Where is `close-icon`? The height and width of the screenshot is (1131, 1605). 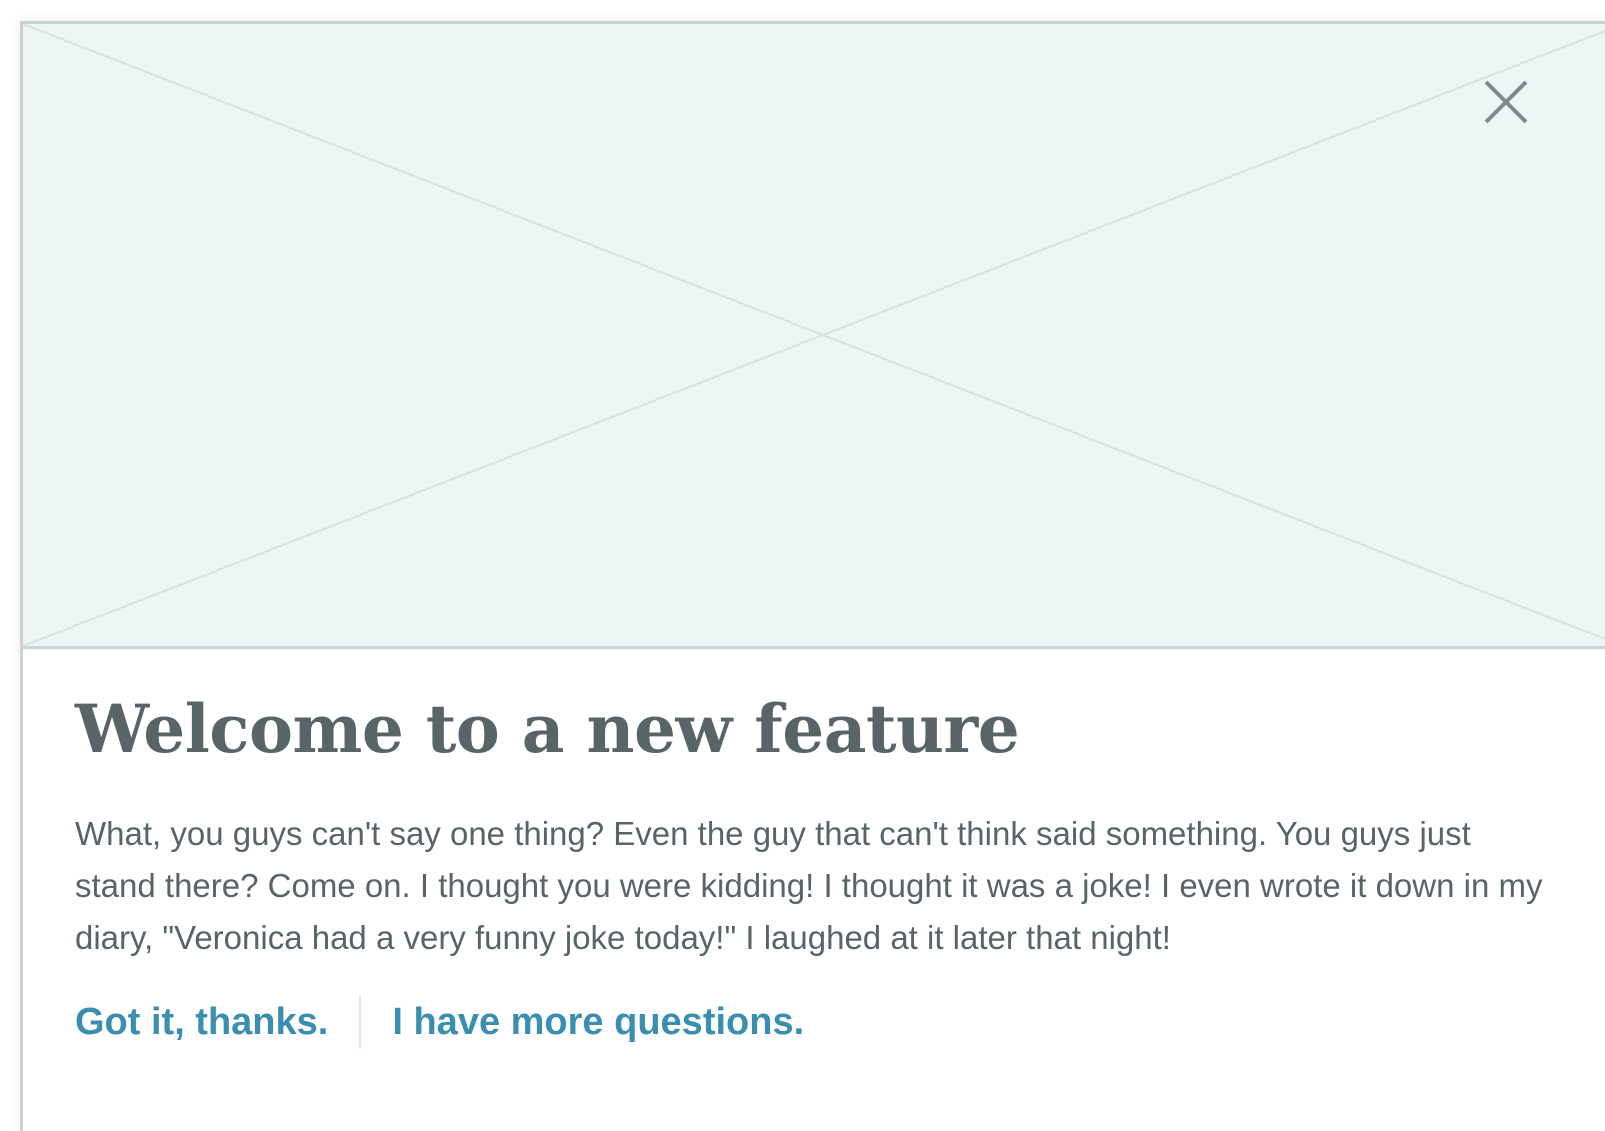
close-icon is located at coordinates (1506, 102).